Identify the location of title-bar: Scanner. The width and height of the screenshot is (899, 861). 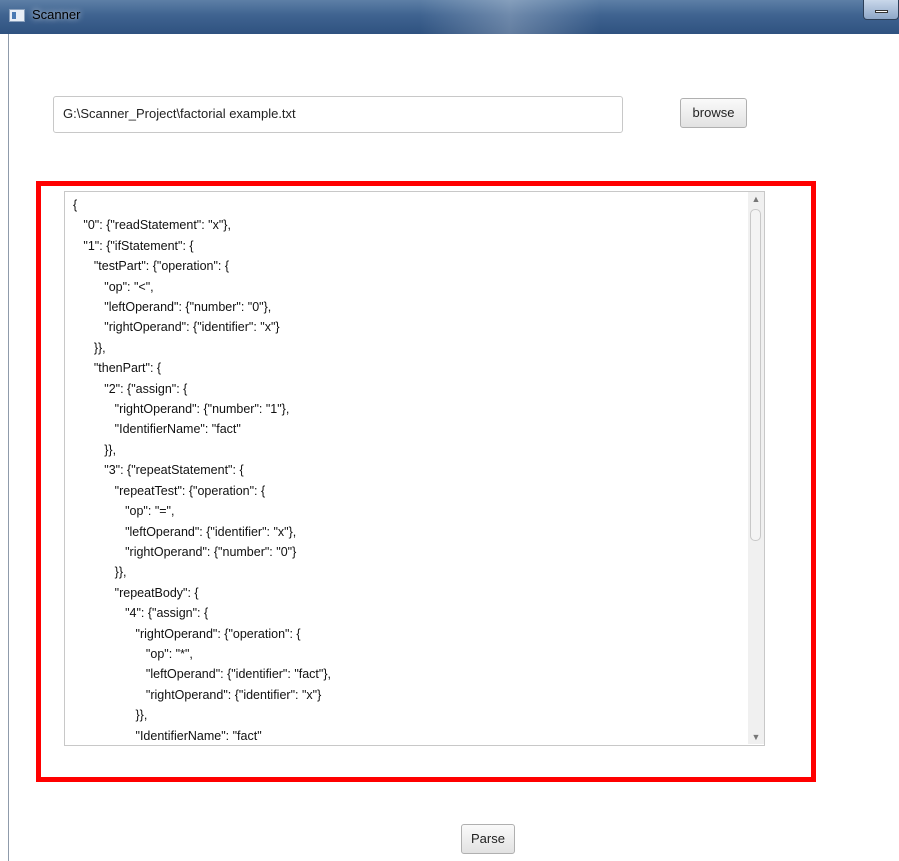
(449, 17).